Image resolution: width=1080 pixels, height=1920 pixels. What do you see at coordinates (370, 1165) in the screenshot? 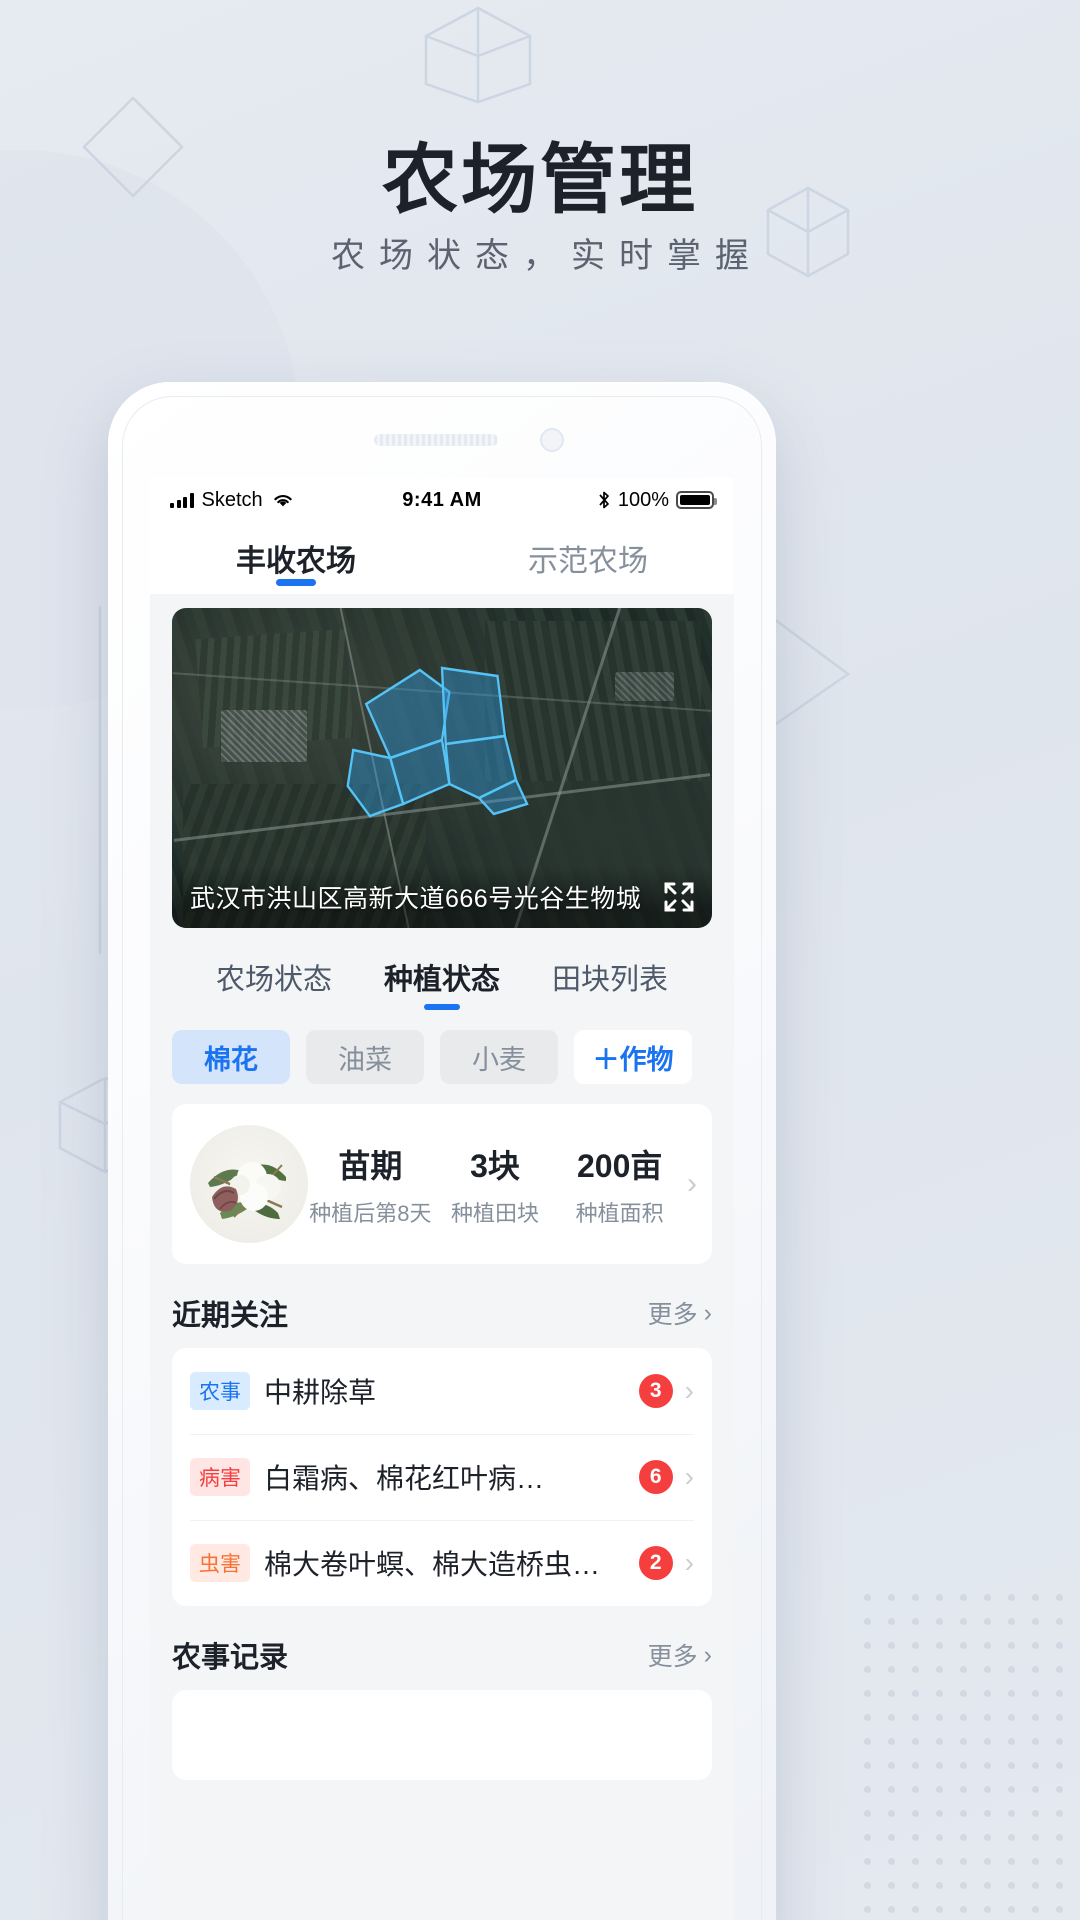
I see `crop-stat-value: 苗期` at bounding box center [370, 1165].